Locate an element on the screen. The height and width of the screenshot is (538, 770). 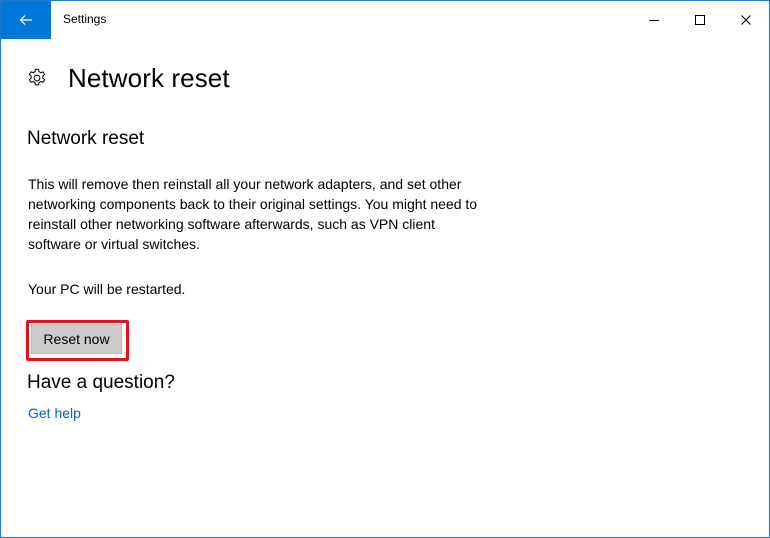
close-button is located at coordinates (746, 20).